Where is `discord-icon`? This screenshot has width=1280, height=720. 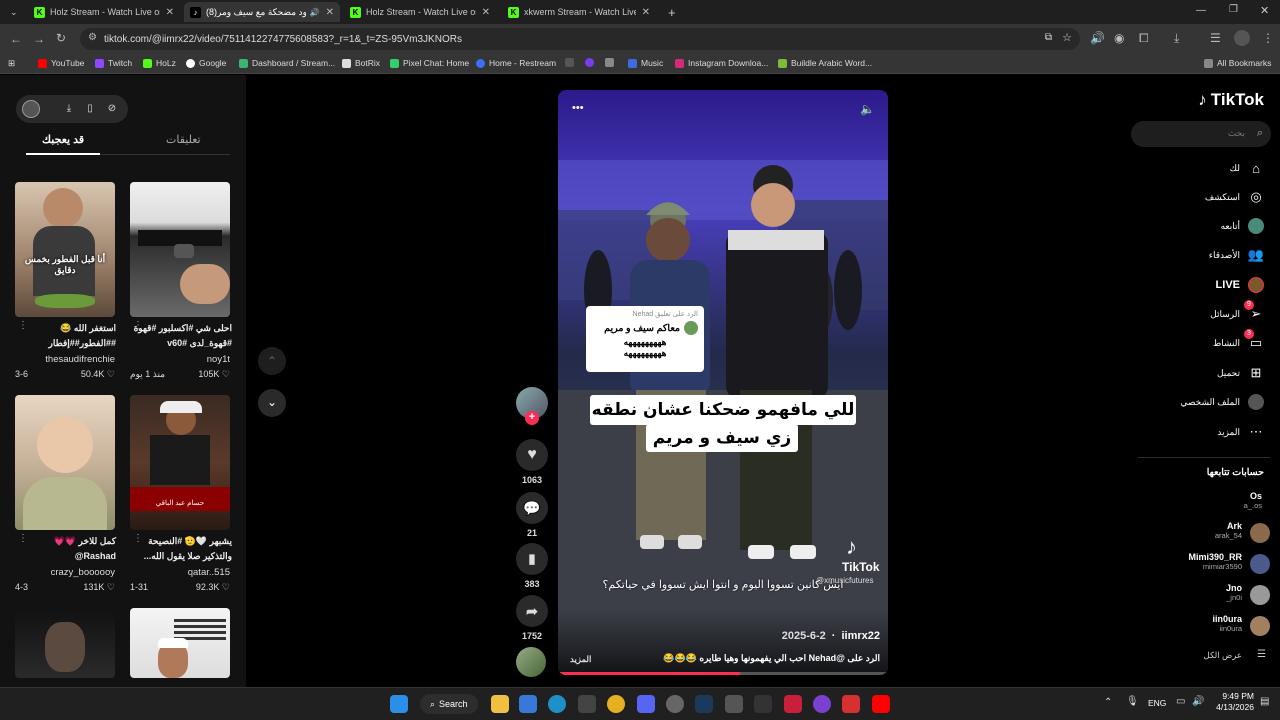
discord-icon is located at coordinates (646, 704).